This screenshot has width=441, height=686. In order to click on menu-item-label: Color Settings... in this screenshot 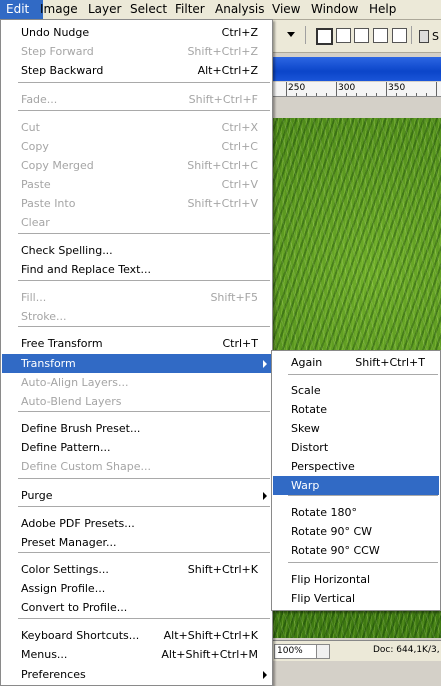, I will do `click(65, 569)`.